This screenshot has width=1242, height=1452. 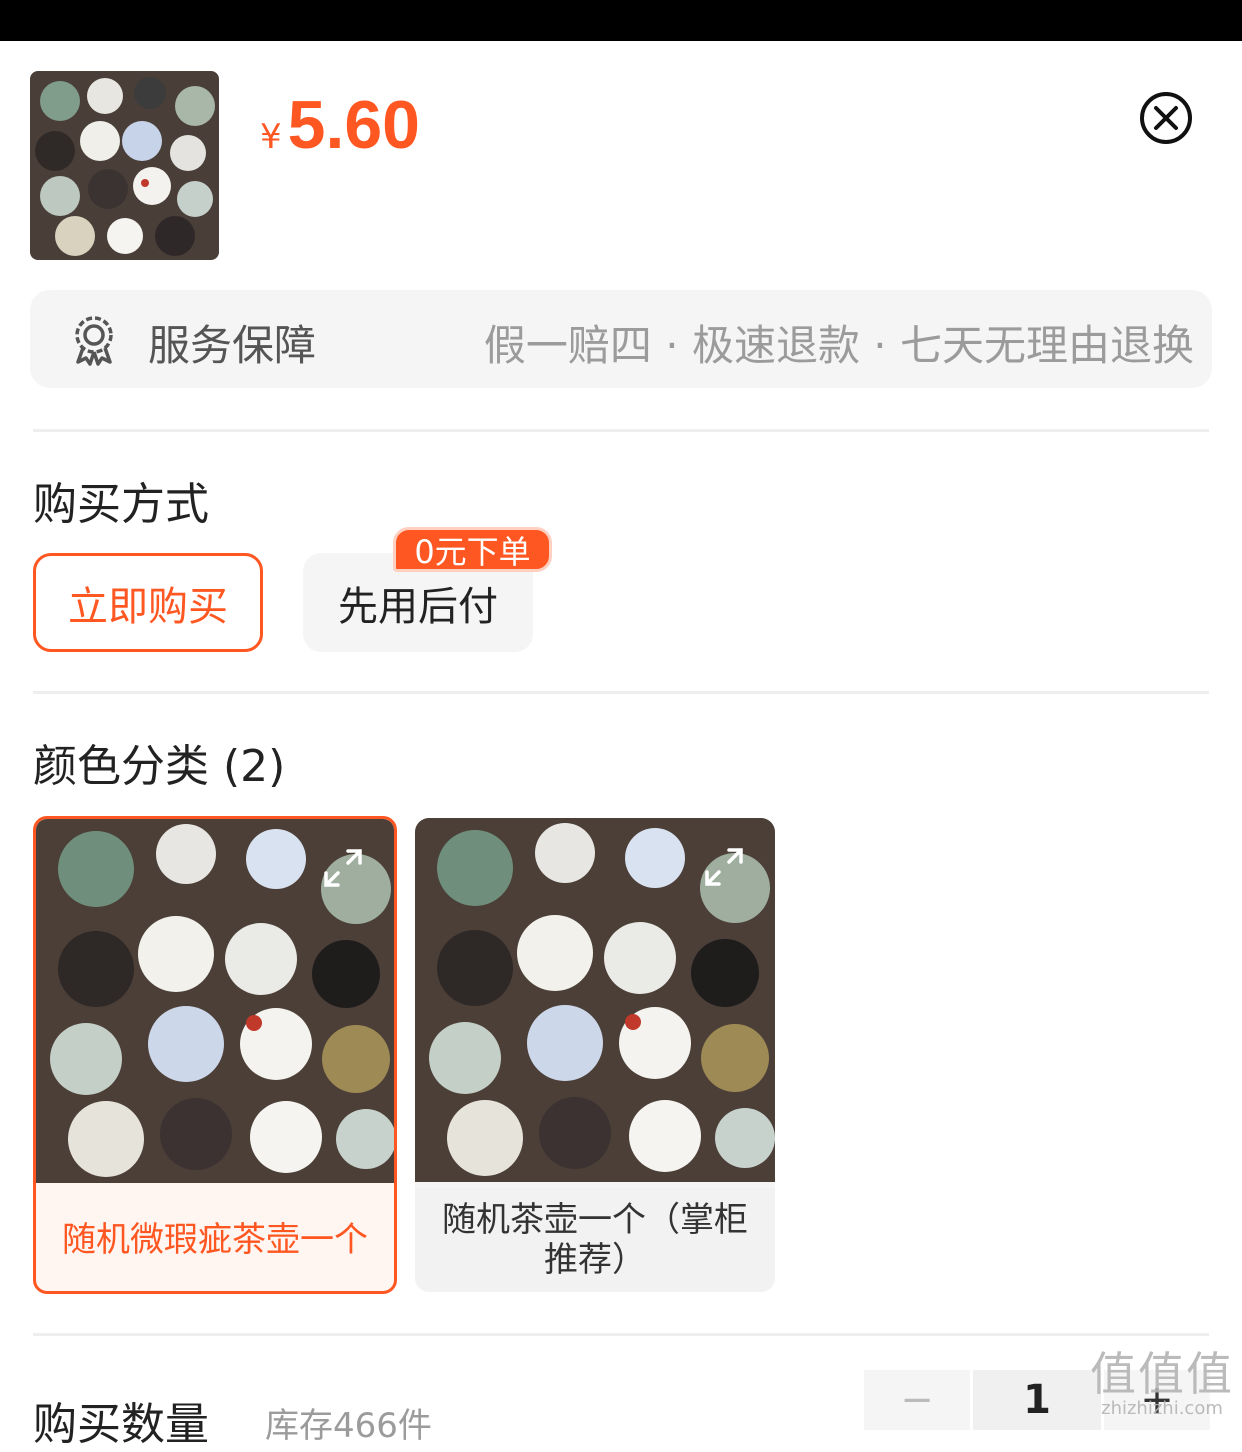 I want to click on currency-symbol: ¥, so click(x=271, y=137).